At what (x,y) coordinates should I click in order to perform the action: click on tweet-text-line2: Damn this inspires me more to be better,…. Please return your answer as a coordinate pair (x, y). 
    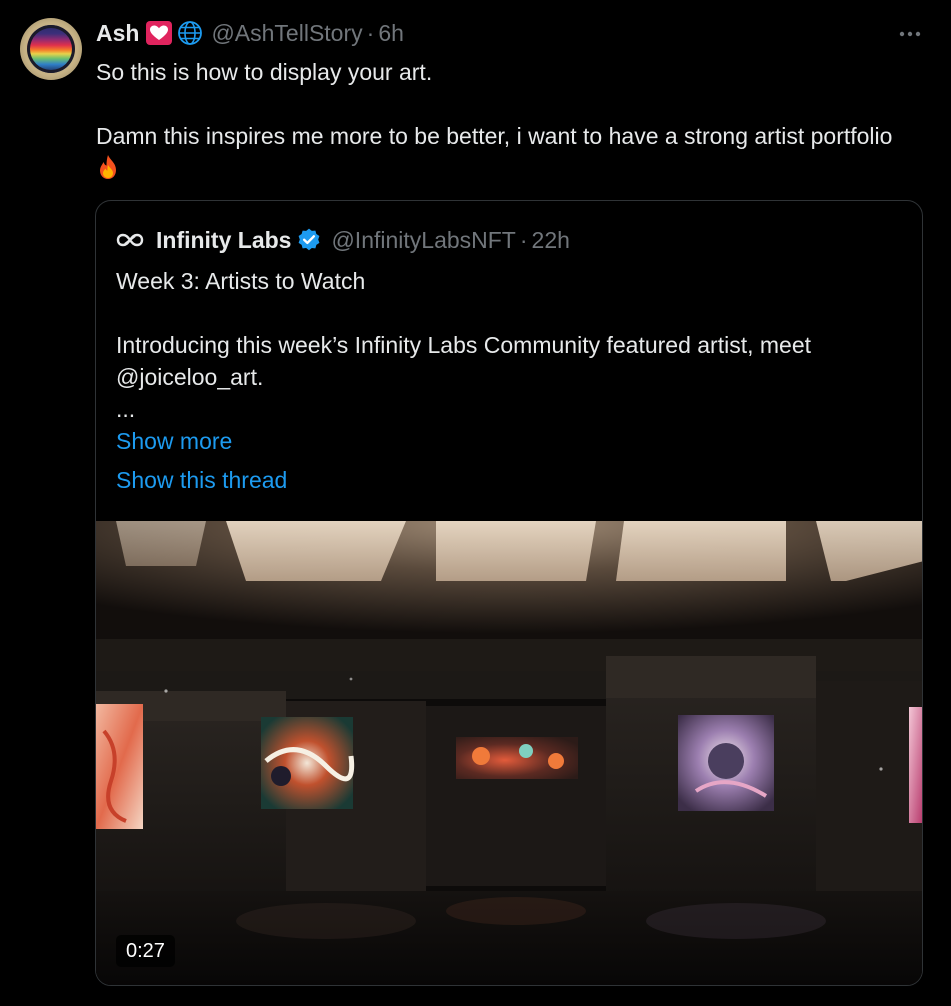
    Looking at the image, I should click on (494, 136).